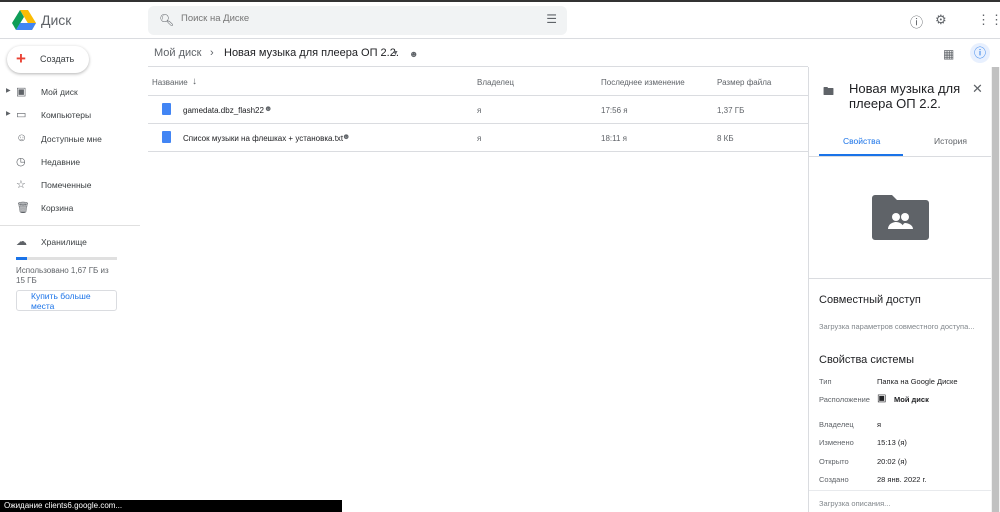 The image size is (1000, 512). What do you see at coordinates (263, 138) in the screenshot?
I see `file-name: Список музыки на флешках + установка.txt` at bounding box center [263, 138].